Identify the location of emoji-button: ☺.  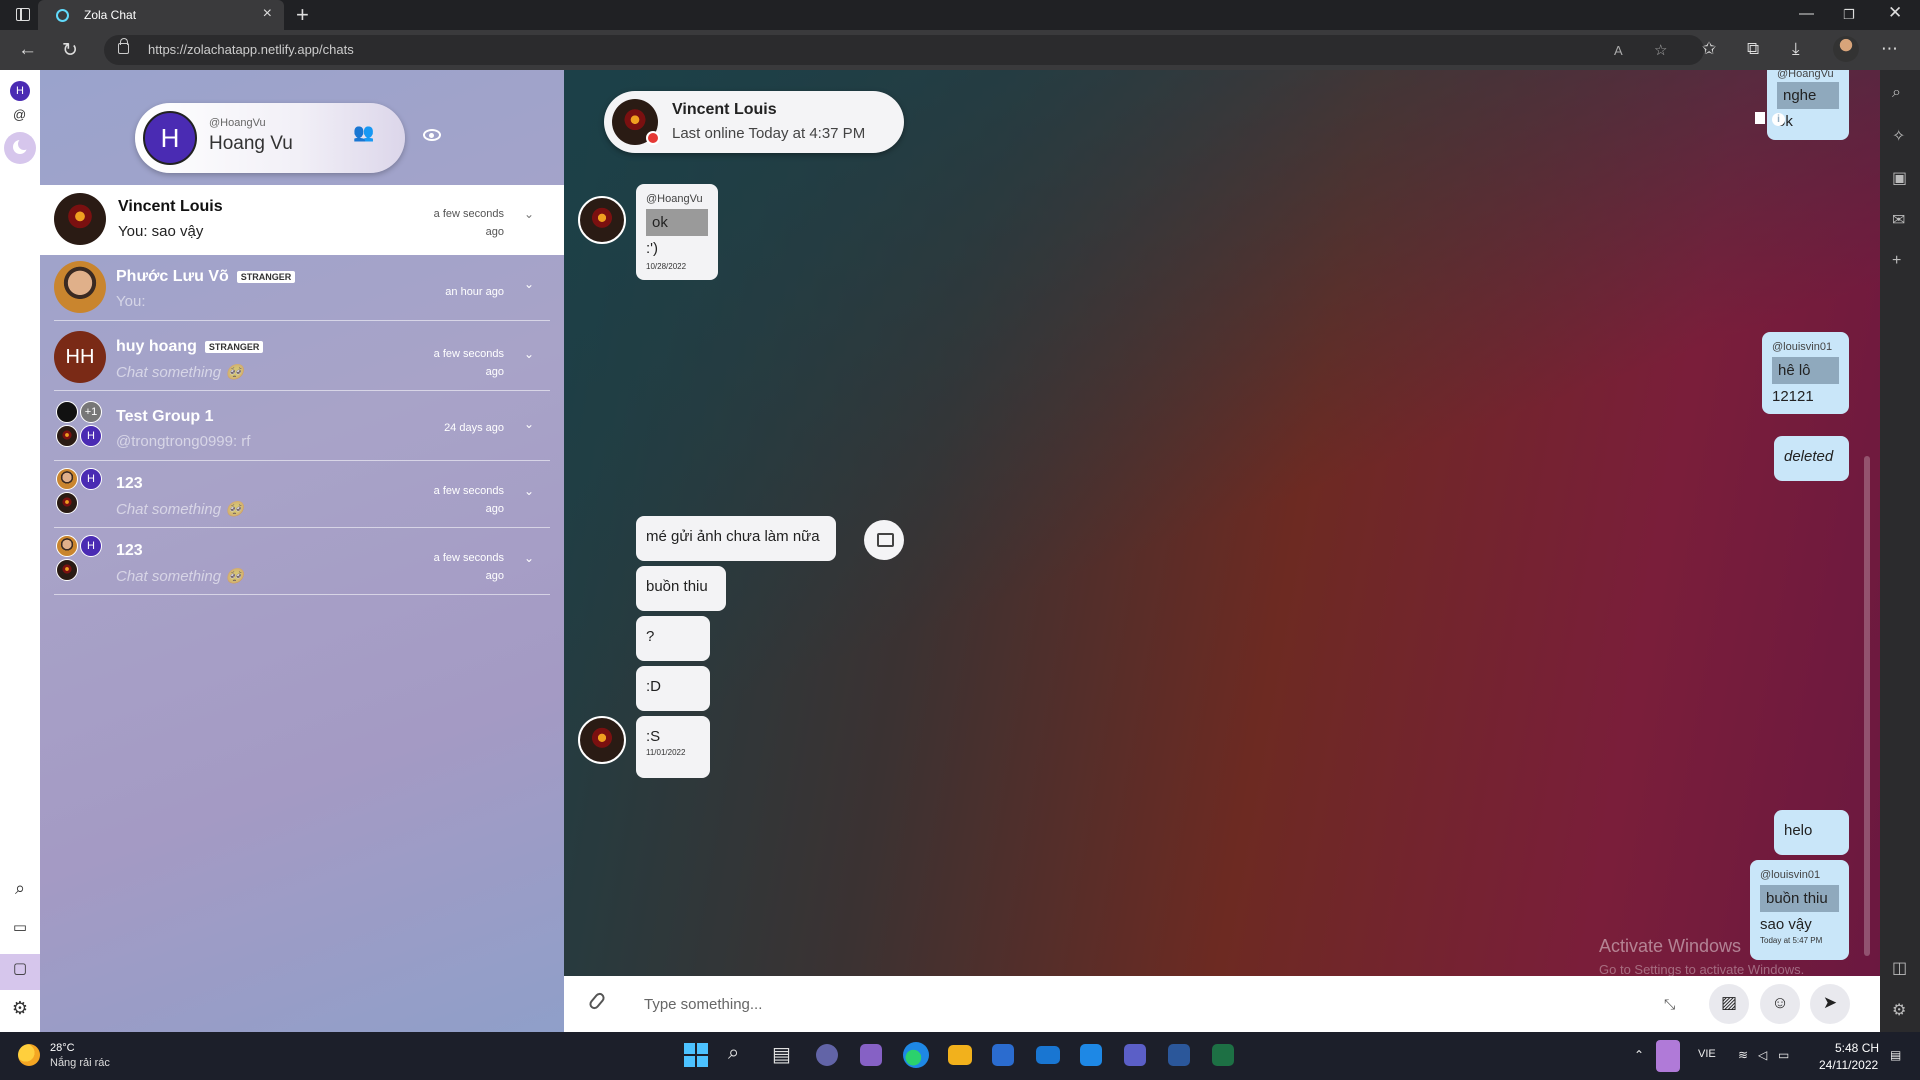
(1780, 1004).